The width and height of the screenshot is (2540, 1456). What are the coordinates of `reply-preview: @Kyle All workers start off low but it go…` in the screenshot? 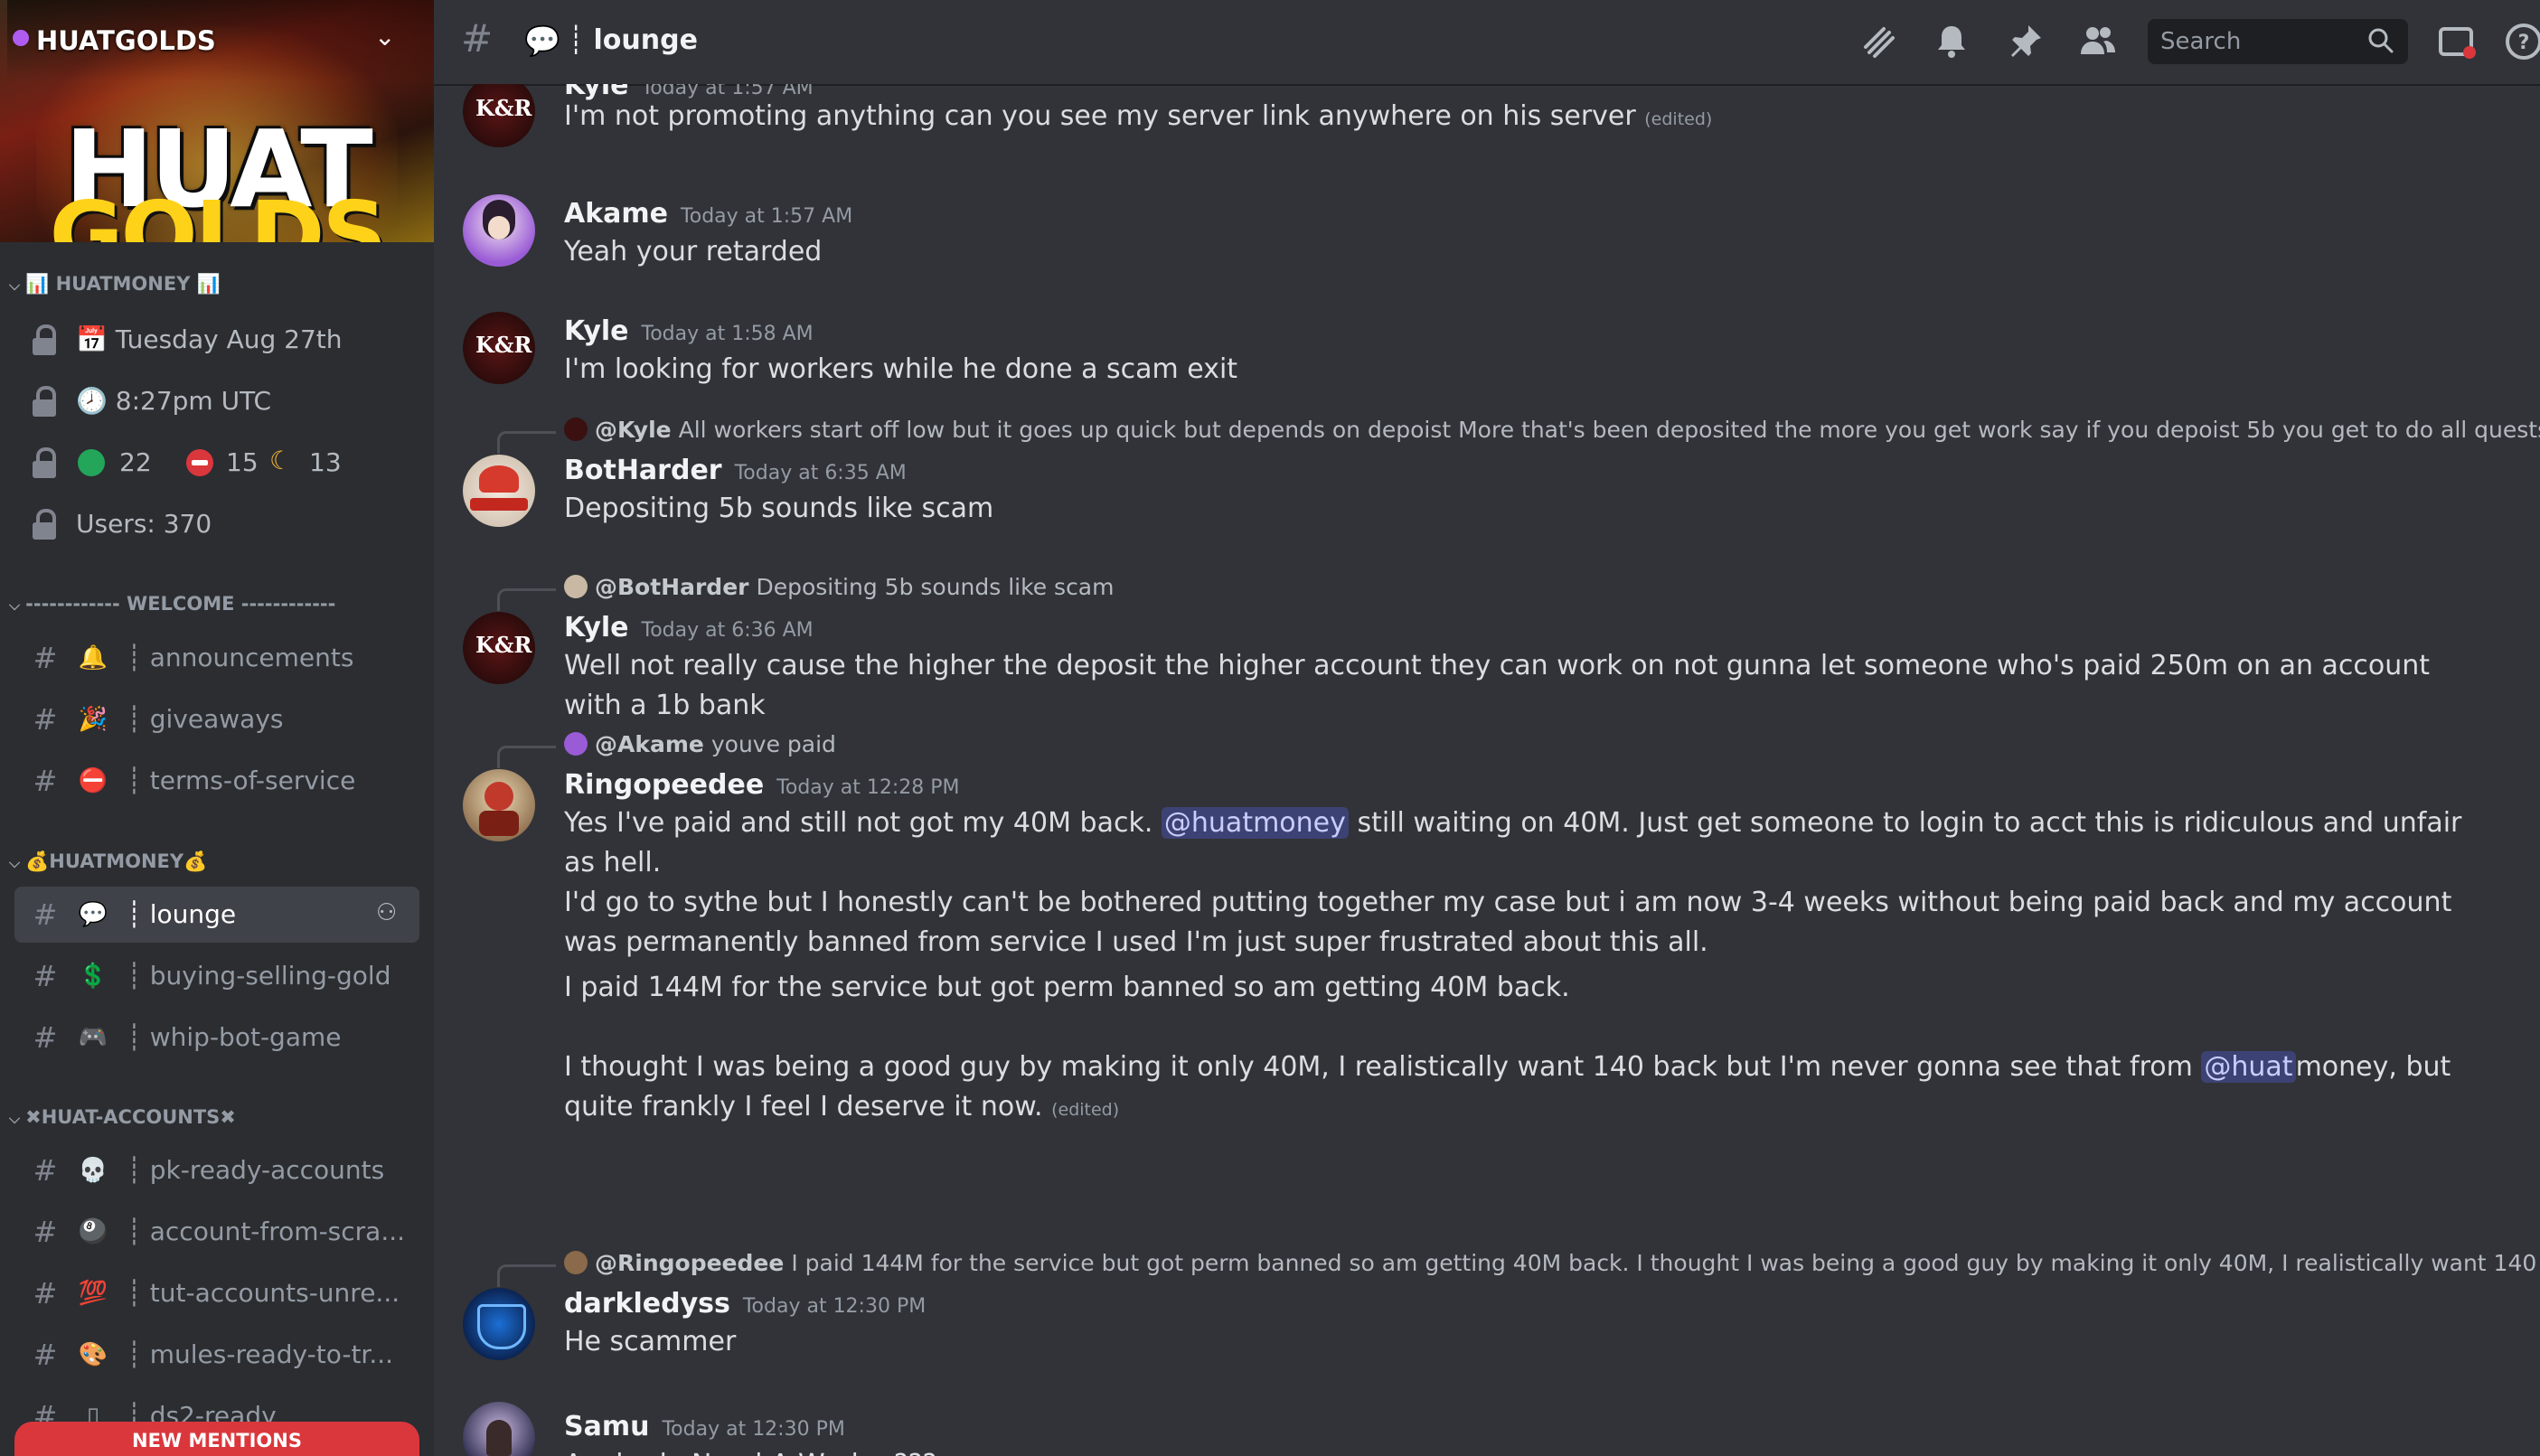 It's located at (1552, 430).